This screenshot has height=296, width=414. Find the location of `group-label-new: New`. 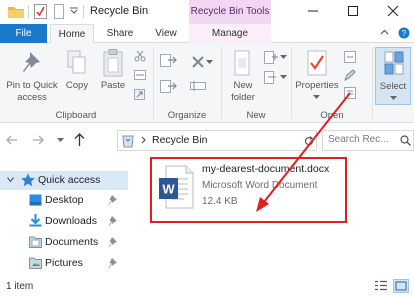

group-label-new: New is located at coordinates (256, 115).